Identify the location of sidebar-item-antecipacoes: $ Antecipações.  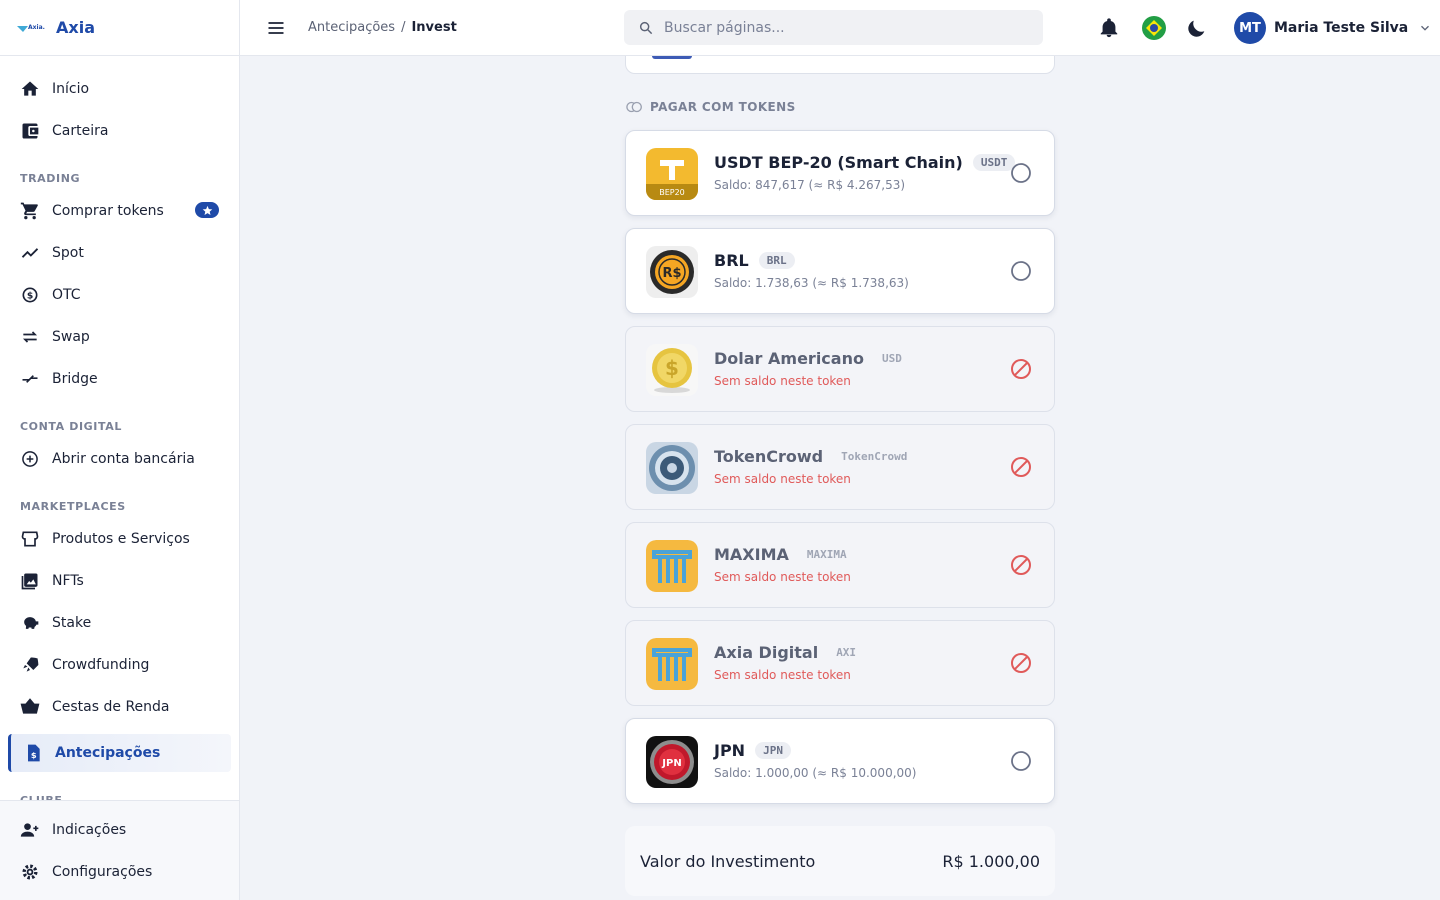
(119, 753).